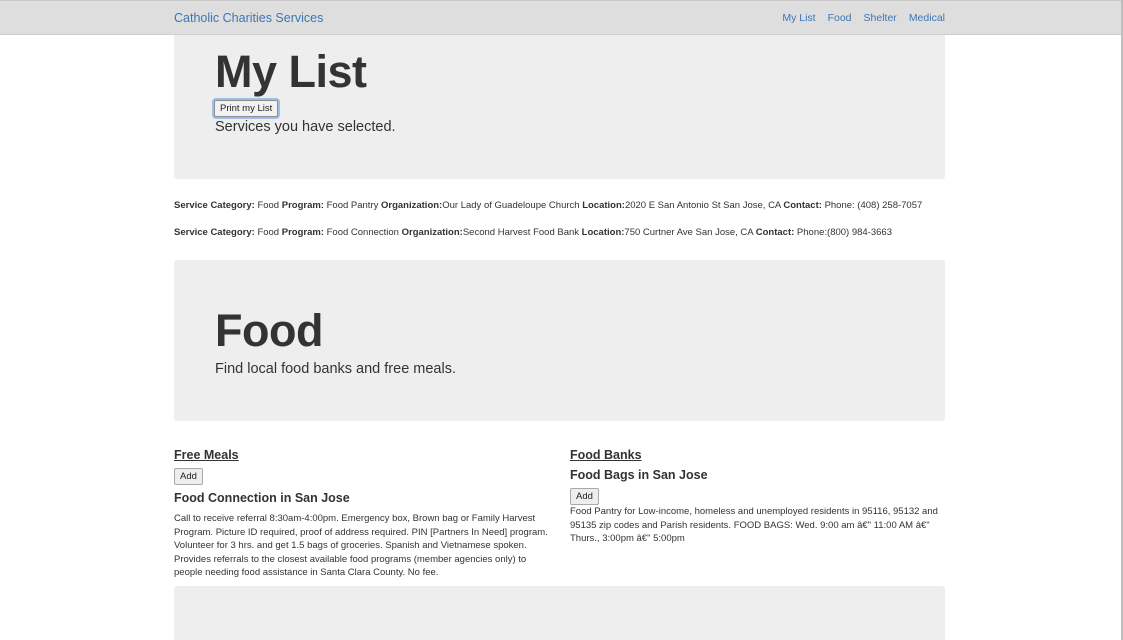  I want to click on food-lead: Find local food banks and free meals., so click(335, 369).